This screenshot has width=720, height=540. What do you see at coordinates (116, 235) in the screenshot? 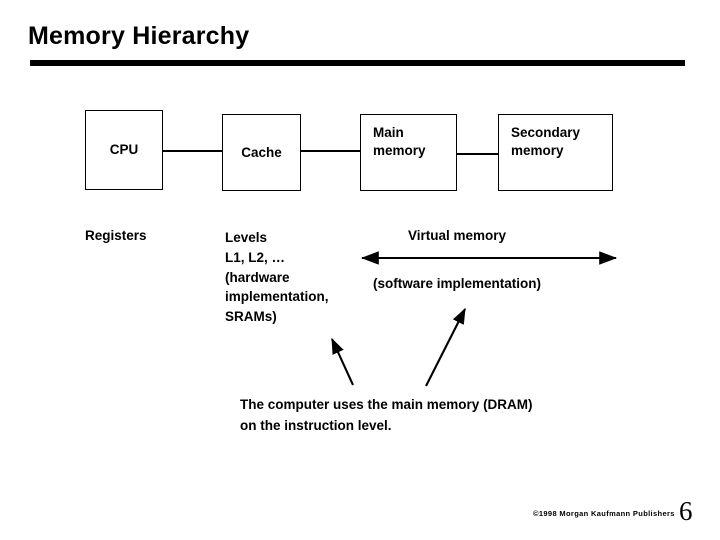
I see `label-registers: Registers` at bounding box center [116, 235].